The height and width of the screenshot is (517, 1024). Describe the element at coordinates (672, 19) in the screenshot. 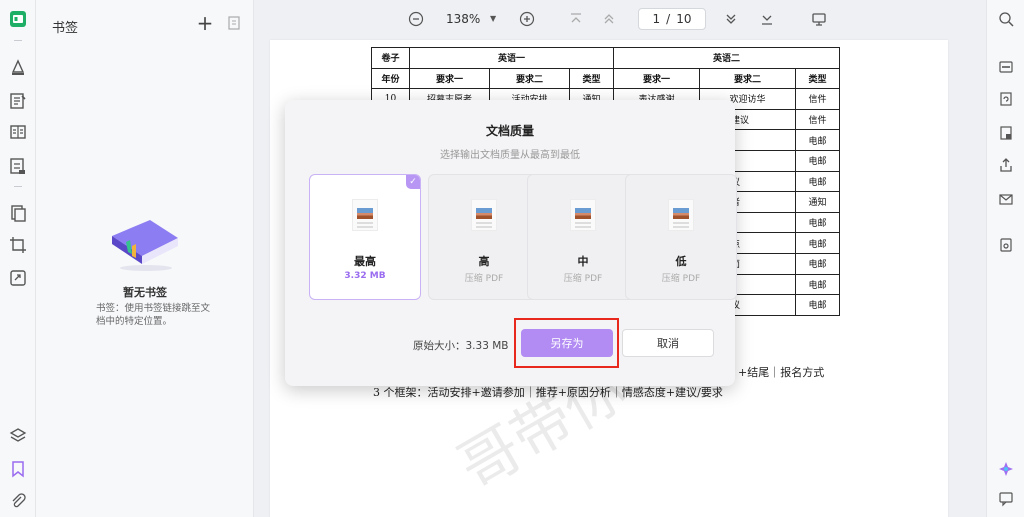

I see `page-number-input: 1 / 10` at that location.